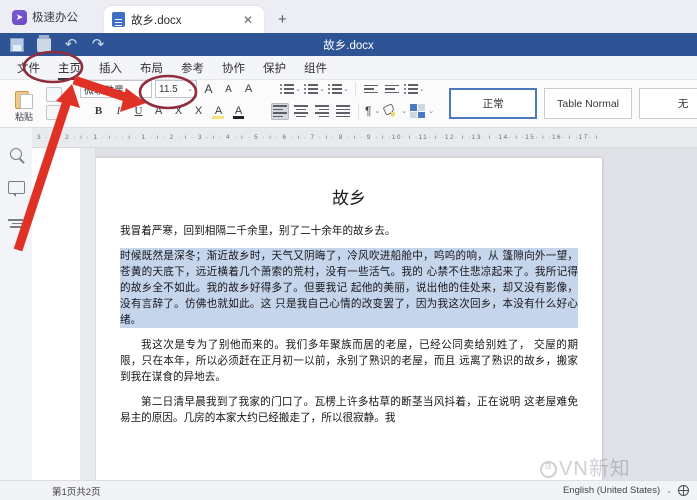  I want to click on bold-button: B, so click(98, 111).